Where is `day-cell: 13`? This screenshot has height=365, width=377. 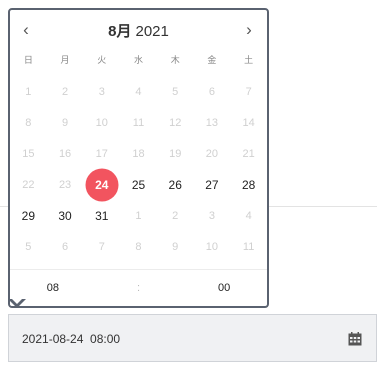 day-cell: 13 is located at coordinates (212, 122).